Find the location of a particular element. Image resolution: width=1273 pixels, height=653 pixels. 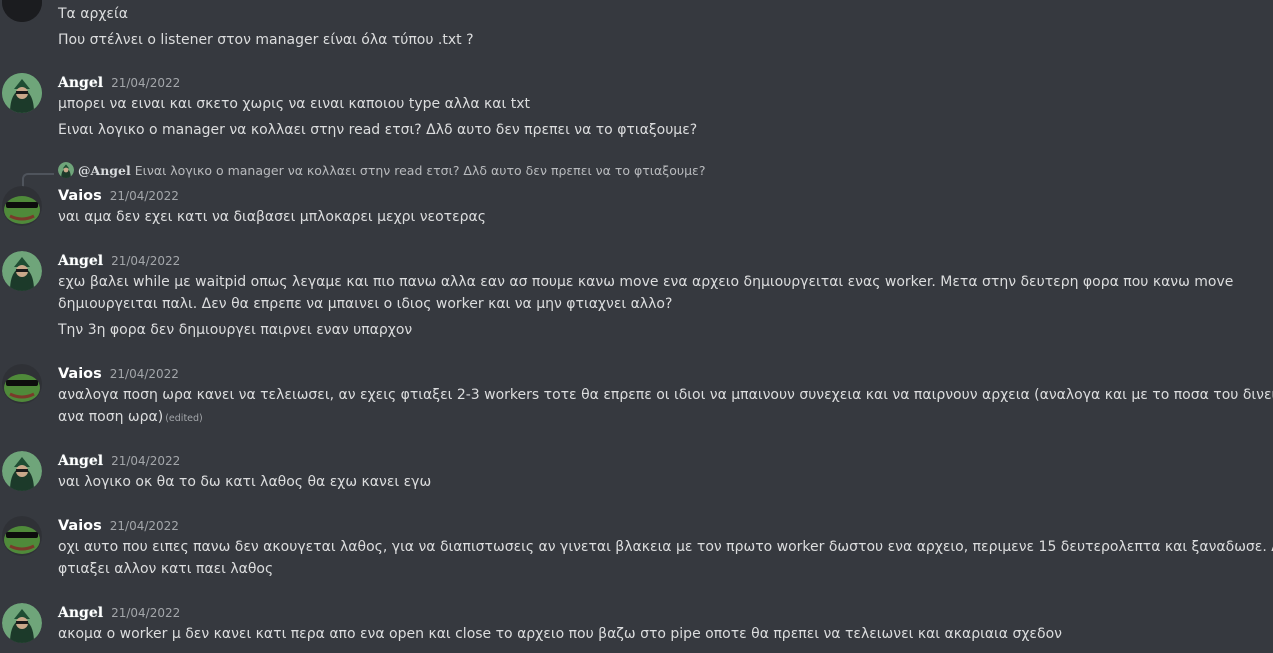

message-text: Τα αρχεία is located at coordinates (93, 14).